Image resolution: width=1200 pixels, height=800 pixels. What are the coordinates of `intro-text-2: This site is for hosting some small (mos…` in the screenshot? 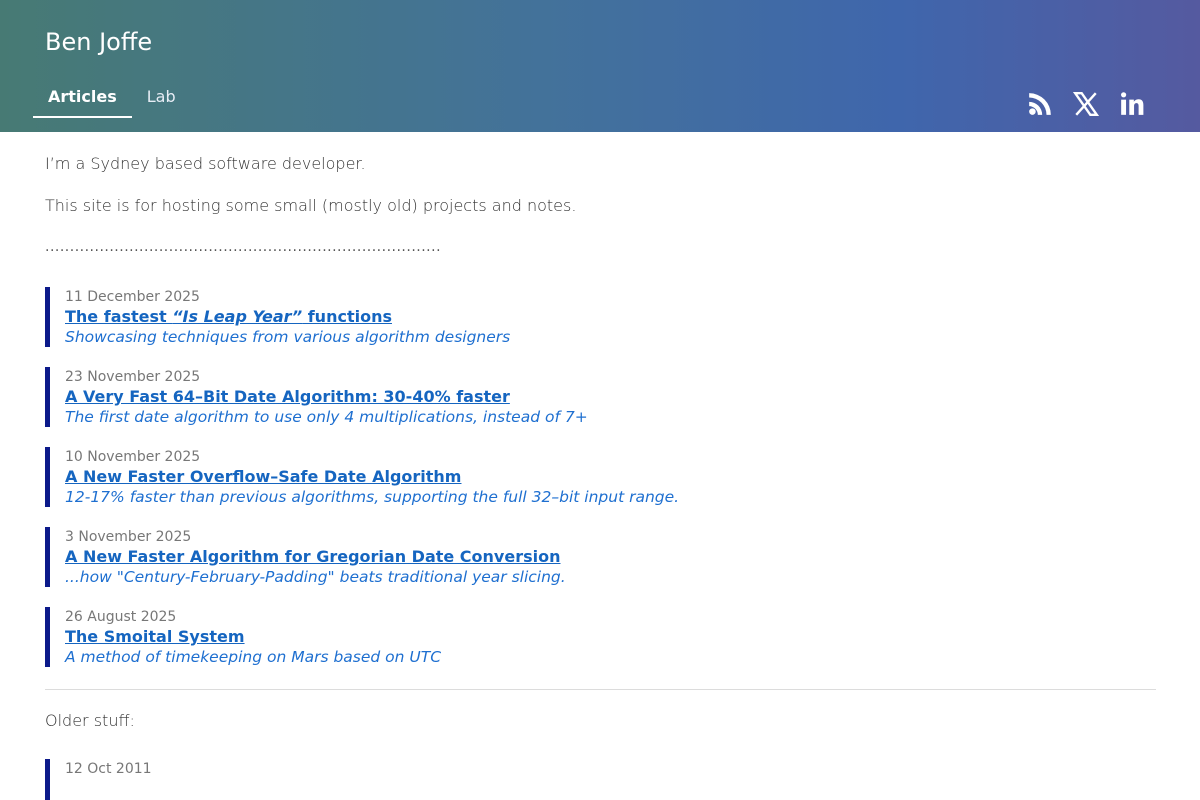 It's located at (311, 205).